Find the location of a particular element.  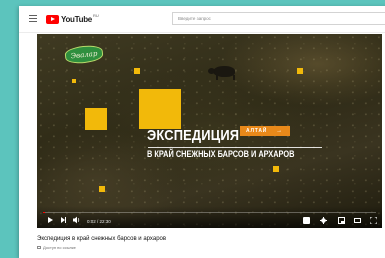

search-input: Введите запрос is located at coordinates (278, 18).